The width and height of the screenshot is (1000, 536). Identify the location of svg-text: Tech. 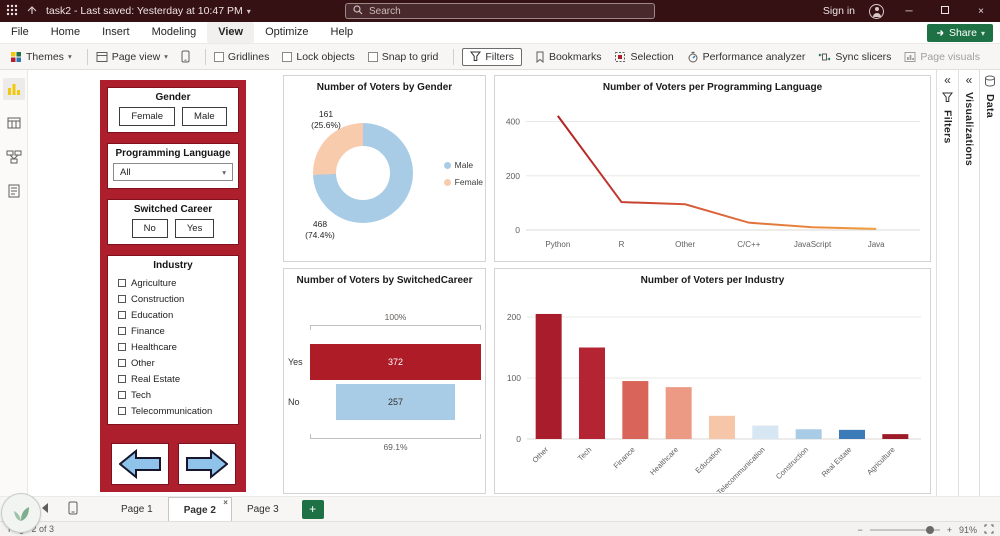
(585, 454).